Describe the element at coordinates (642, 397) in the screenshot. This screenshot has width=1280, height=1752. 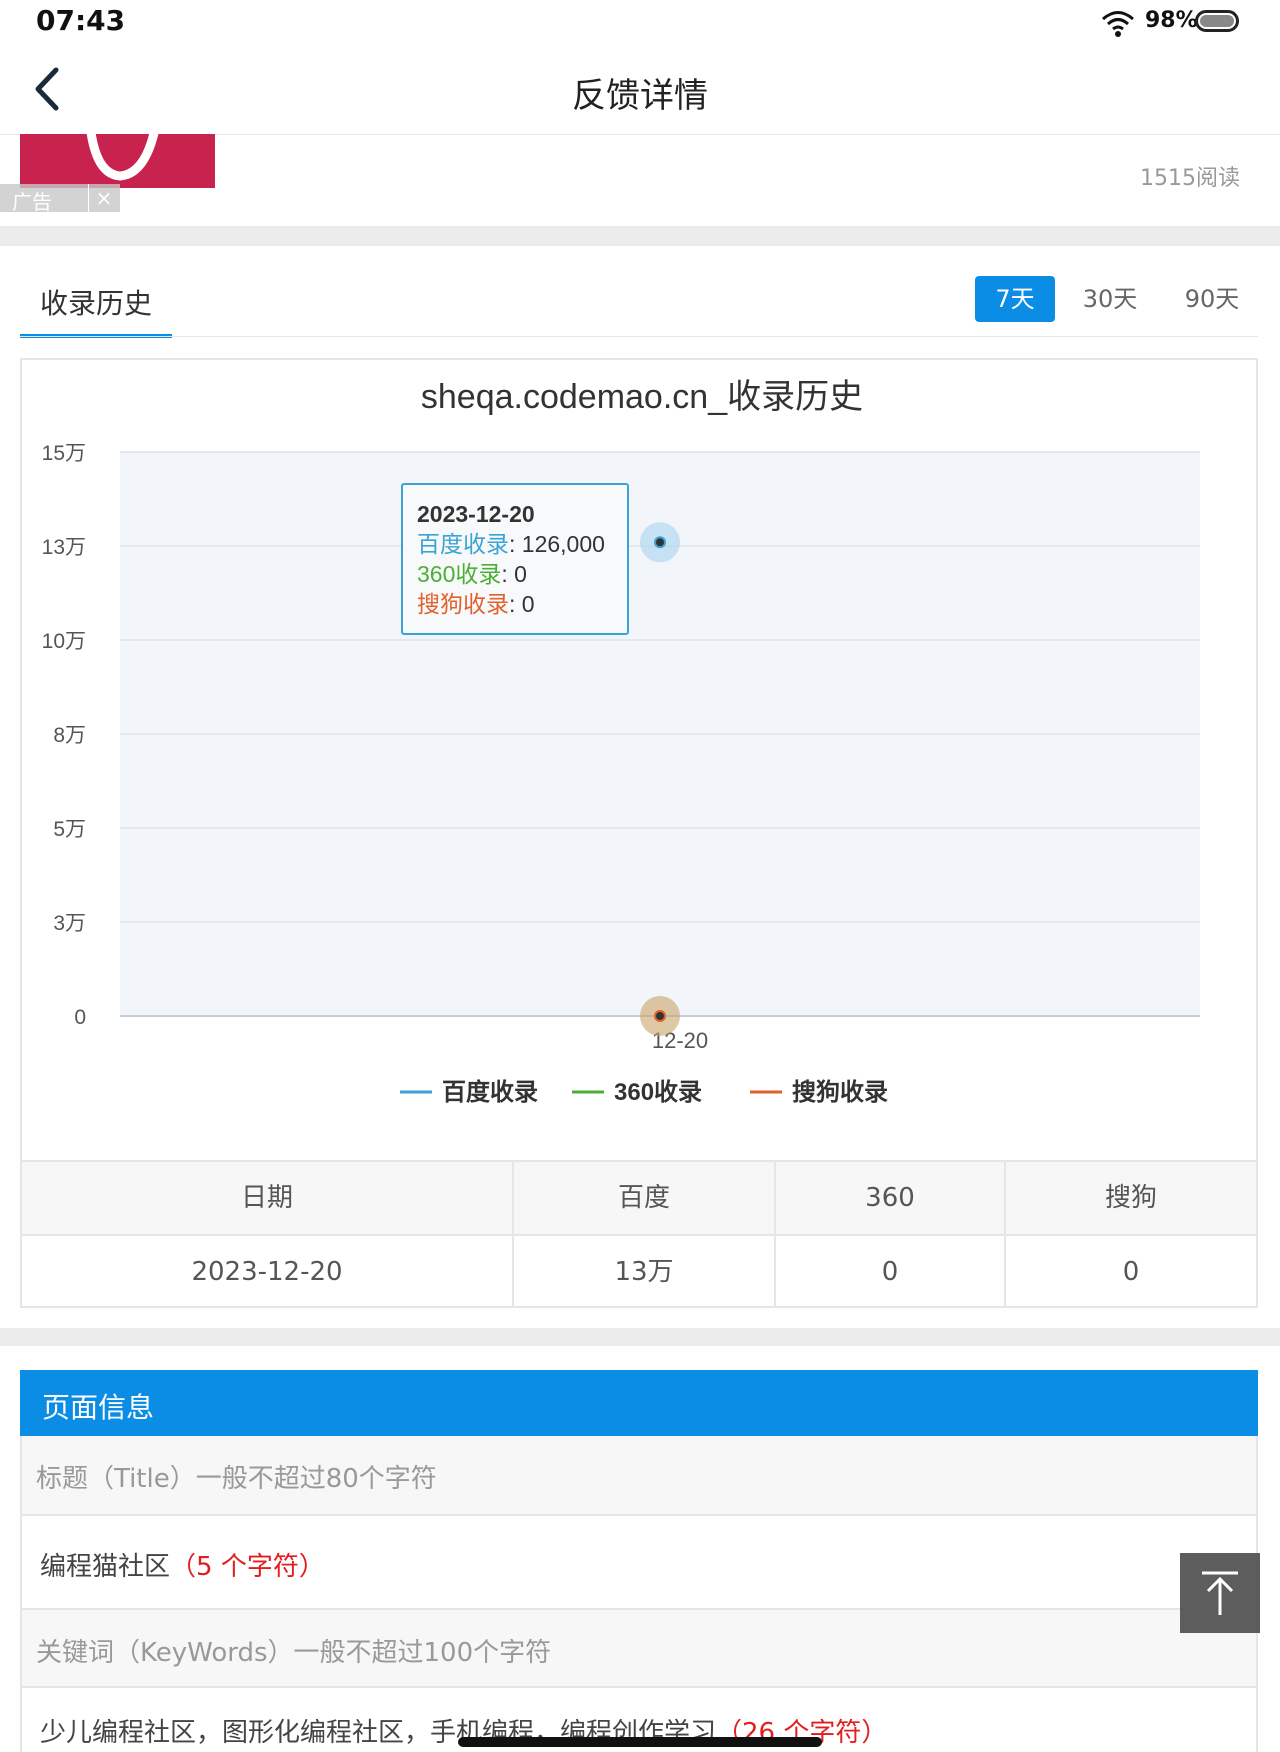
I see `chart-title: sheqa.codemao.cn_收录历史` at that location.